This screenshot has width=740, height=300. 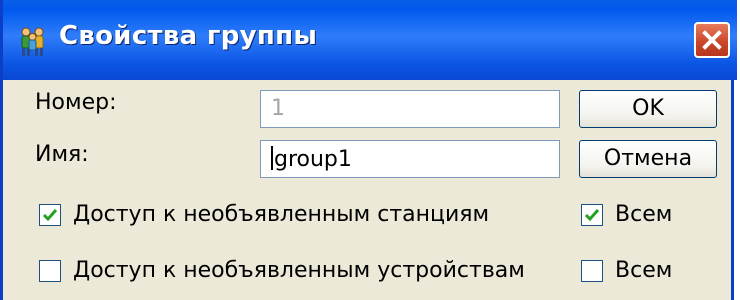 What do you see at coordinates (299, 270) in the screenshot?
I see `devices-access-label: Доступ к необъявленным устройствам` at bounding box center [299, 270].